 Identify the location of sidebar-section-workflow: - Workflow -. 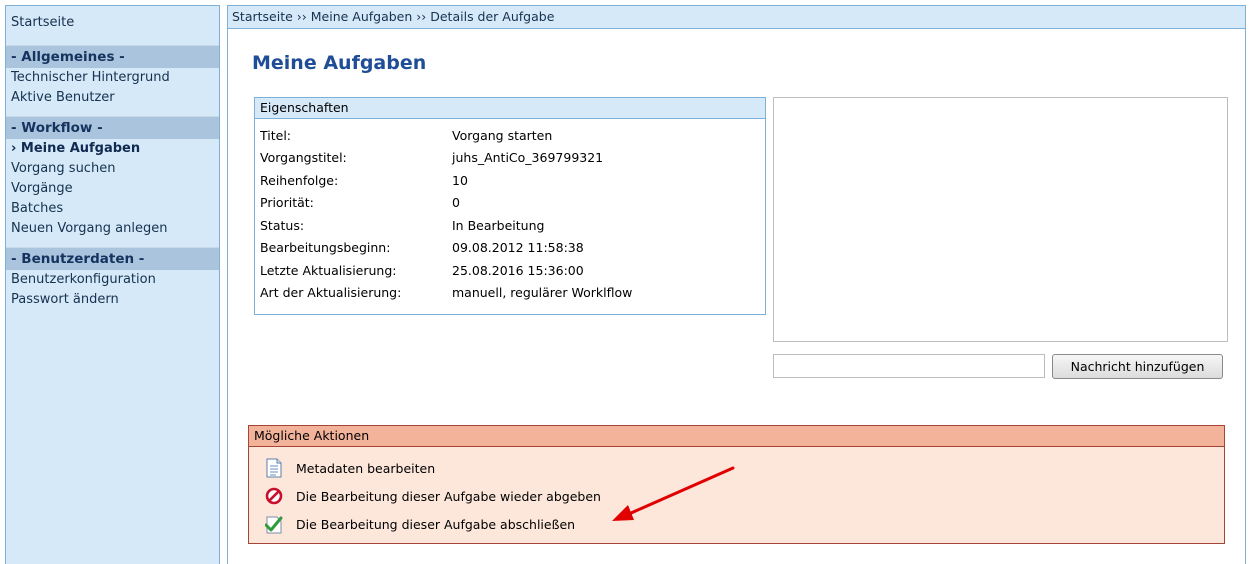
(112, 127).